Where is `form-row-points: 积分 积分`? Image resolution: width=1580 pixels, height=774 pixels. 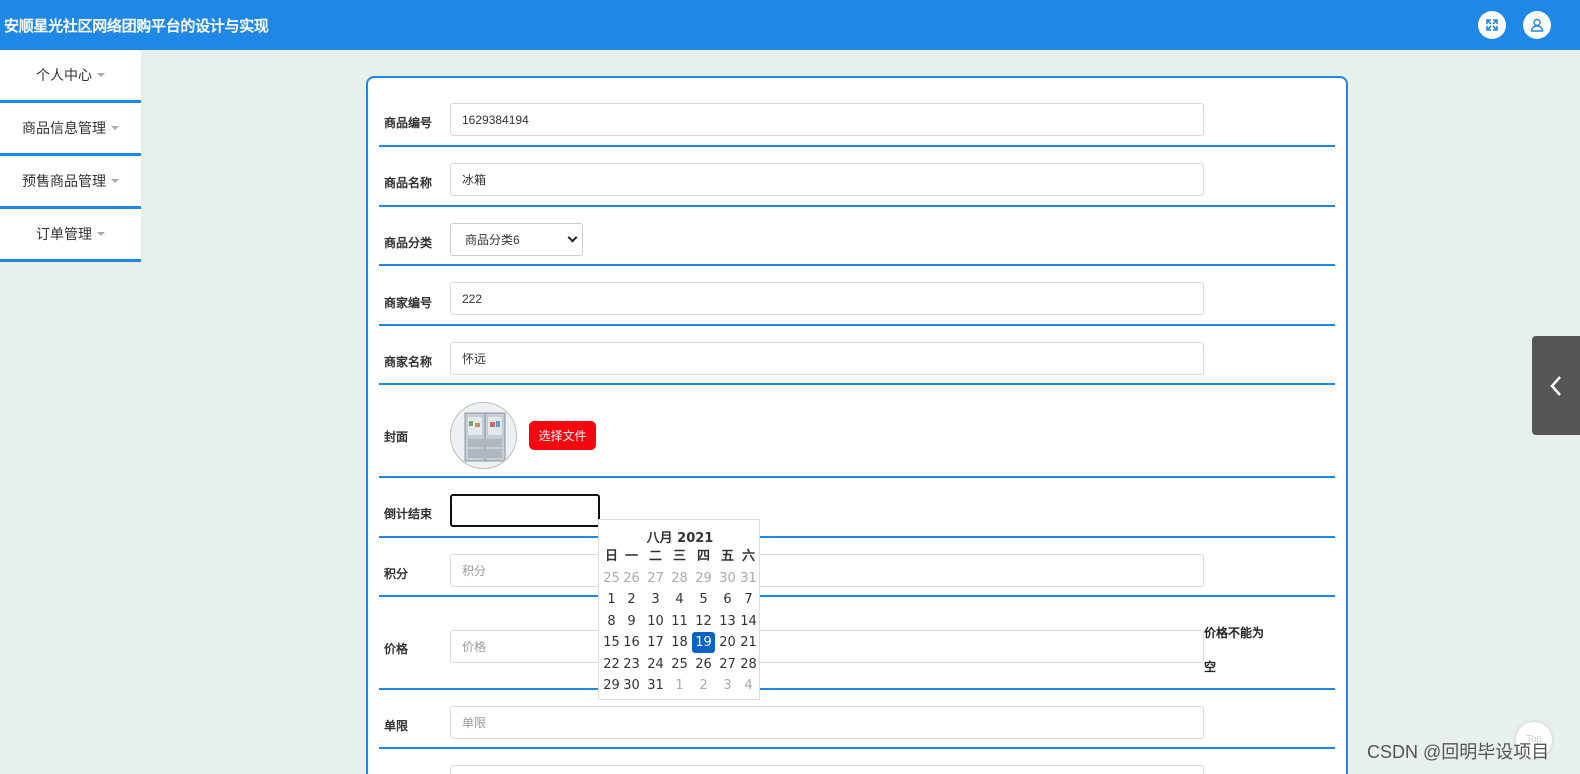
form-row-points: 积分 积分 is located at coordinates (857, 567).